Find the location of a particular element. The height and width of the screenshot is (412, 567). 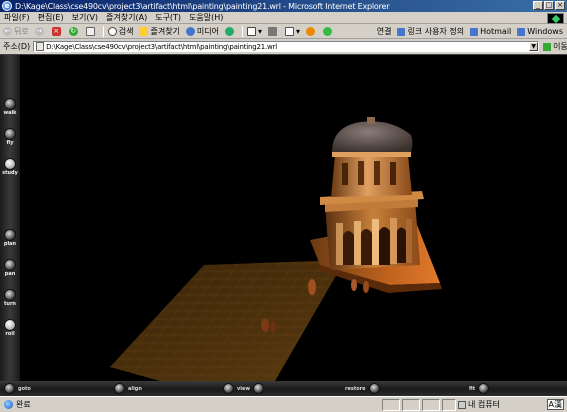

pan-icon is located at coordinates (10, 265).